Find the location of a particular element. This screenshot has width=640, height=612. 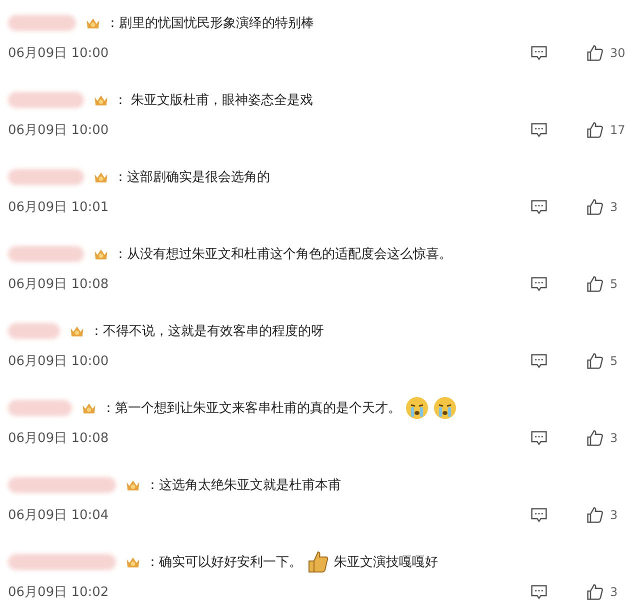

comment-time: 06月09日 10:02 is located at coordinates (59, 592).